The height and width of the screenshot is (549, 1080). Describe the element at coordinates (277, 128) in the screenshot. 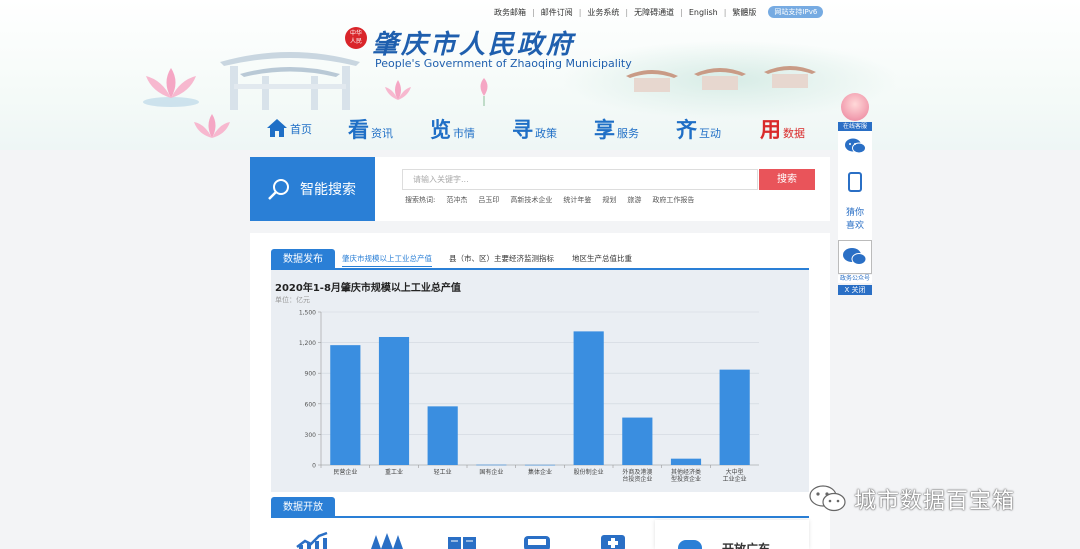

I see `home-icon` at that location.